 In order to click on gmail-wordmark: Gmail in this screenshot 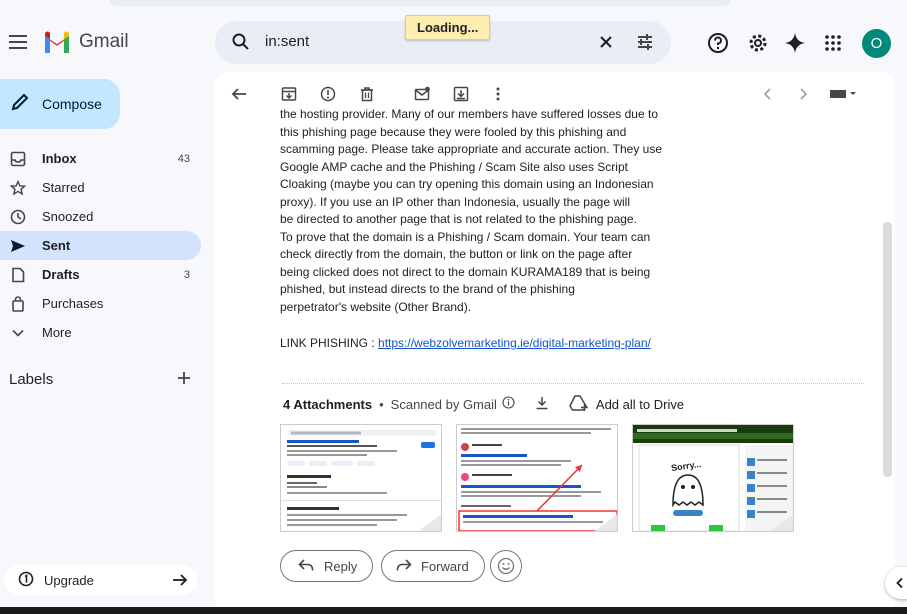, I will do `click(104, 41)`.